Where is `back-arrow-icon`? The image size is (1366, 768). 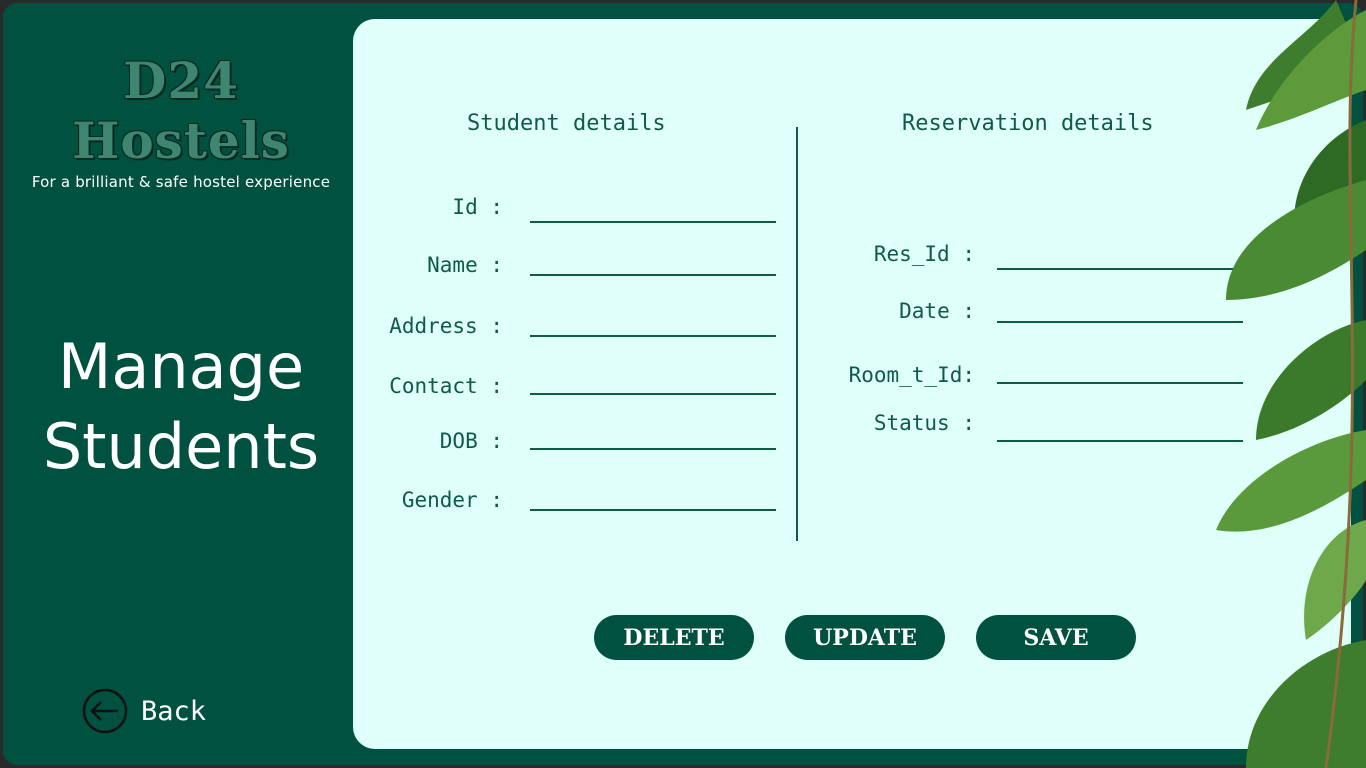 back-arrow-icon is located at coordinates (105, 711).